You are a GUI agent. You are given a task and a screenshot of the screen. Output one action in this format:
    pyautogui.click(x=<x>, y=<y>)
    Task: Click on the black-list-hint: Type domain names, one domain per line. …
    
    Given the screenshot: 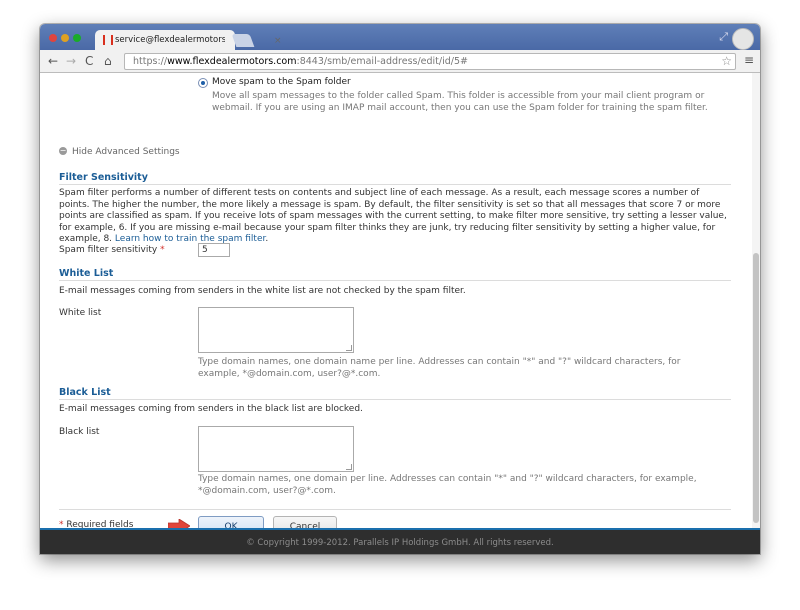 What is the action you would take?
    pyautogui.click(x=447, y=485)
    